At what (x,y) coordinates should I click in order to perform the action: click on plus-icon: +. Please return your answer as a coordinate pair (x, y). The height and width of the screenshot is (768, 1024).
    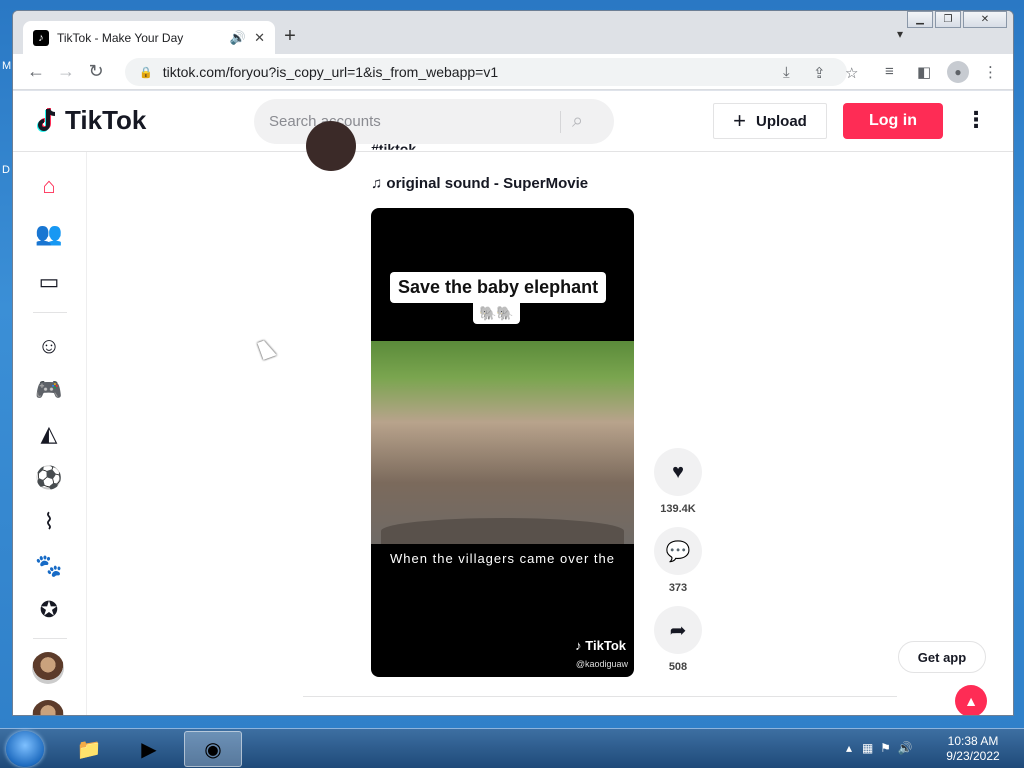
    Looking at the image, I should click on (739, 120).